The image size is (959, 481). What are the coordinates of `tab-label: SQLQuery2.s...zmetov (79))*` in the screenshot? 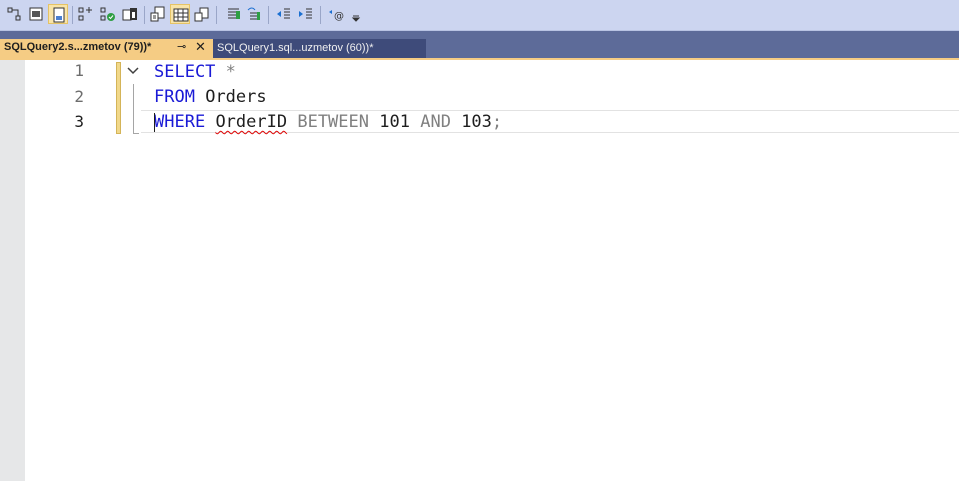 It's located at (78, 47).